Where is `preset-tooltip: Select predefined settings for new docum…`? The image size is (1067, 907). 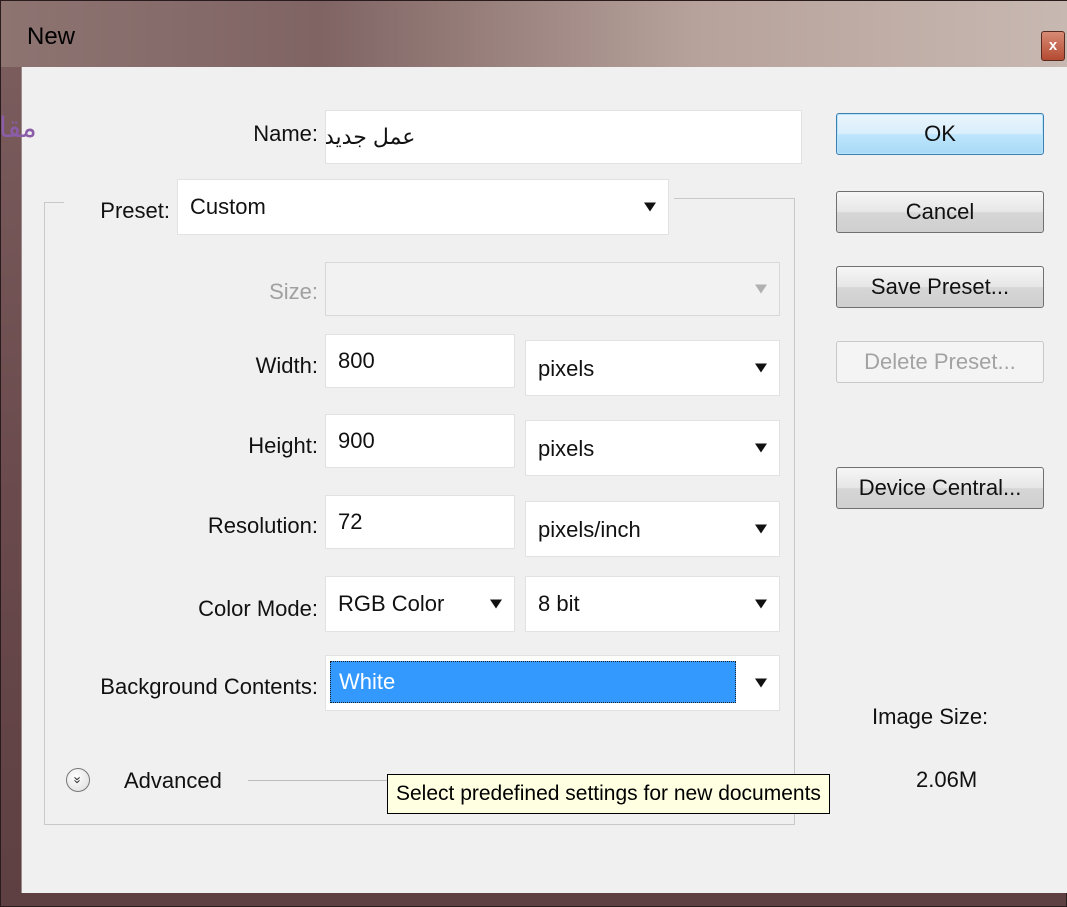
preset-tooltip: Select predefined settings for new docum… is located at coordinates (608, 794).